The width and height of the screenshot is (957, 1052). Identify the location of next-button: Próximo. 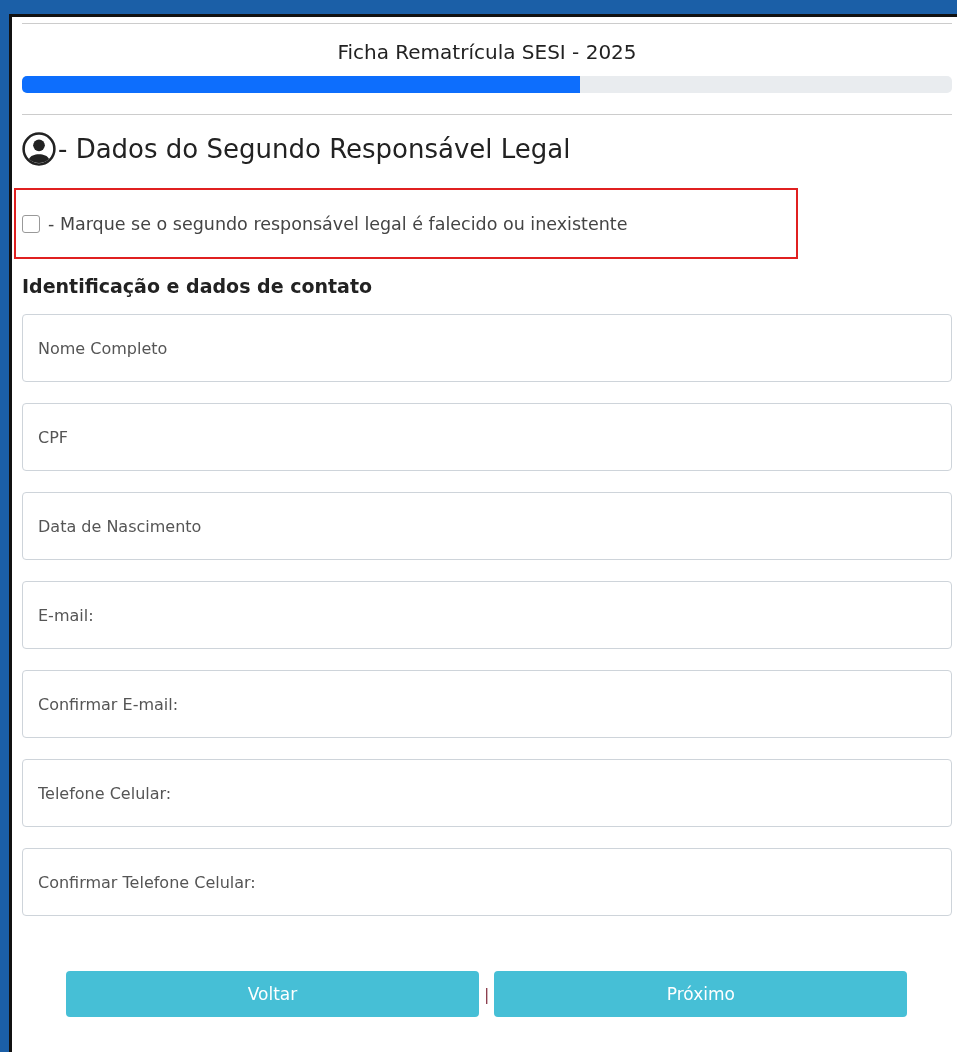
(701, 994).